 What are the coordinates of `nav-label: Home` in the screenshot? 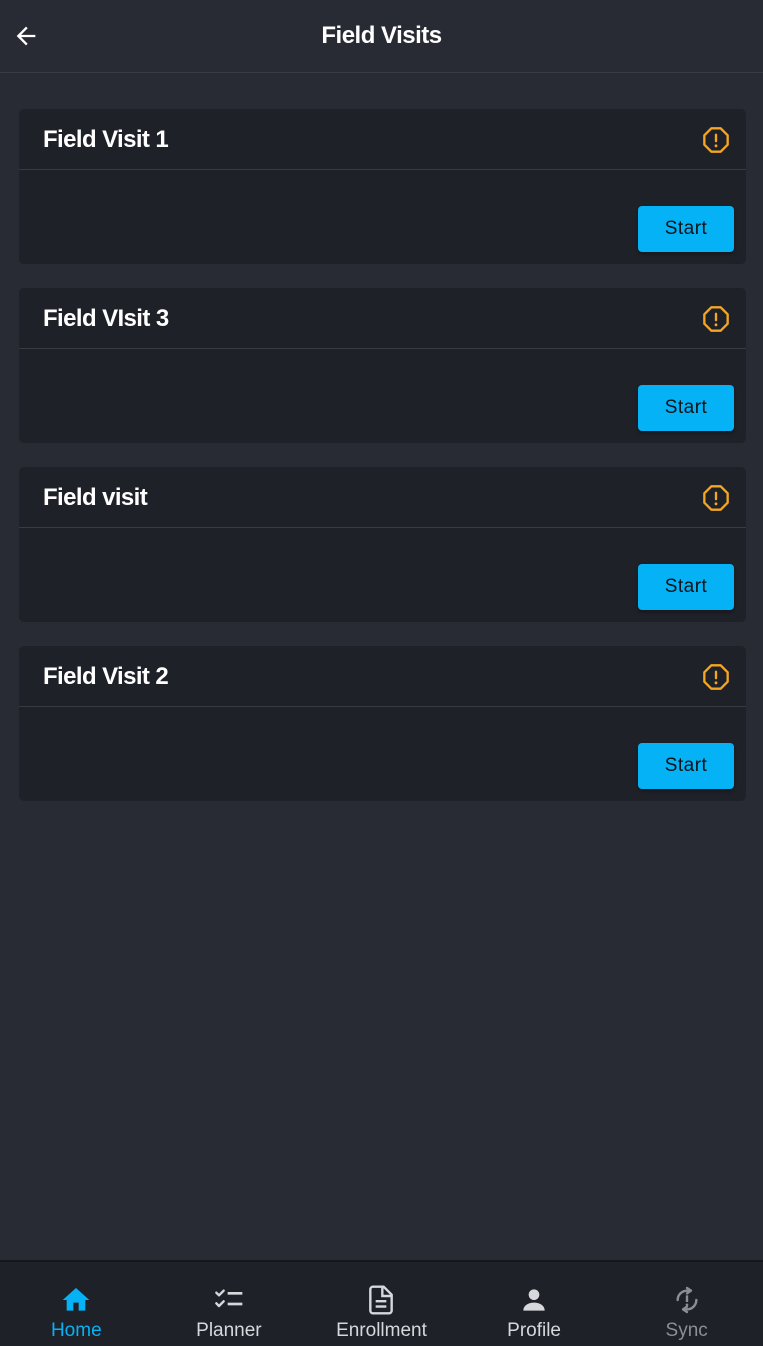 It's located at (76, 1330).